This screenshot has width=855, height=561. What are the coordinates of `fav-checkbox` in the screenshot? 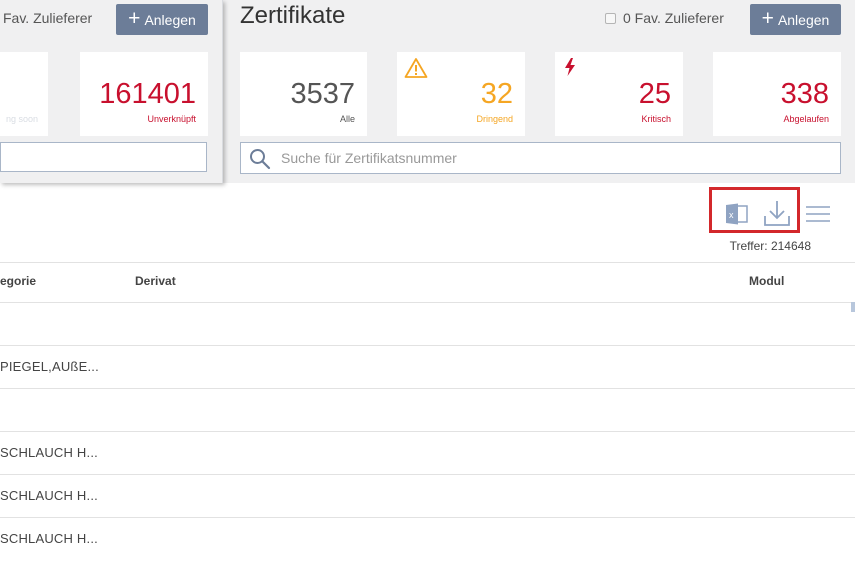 It's located at (610, 18).